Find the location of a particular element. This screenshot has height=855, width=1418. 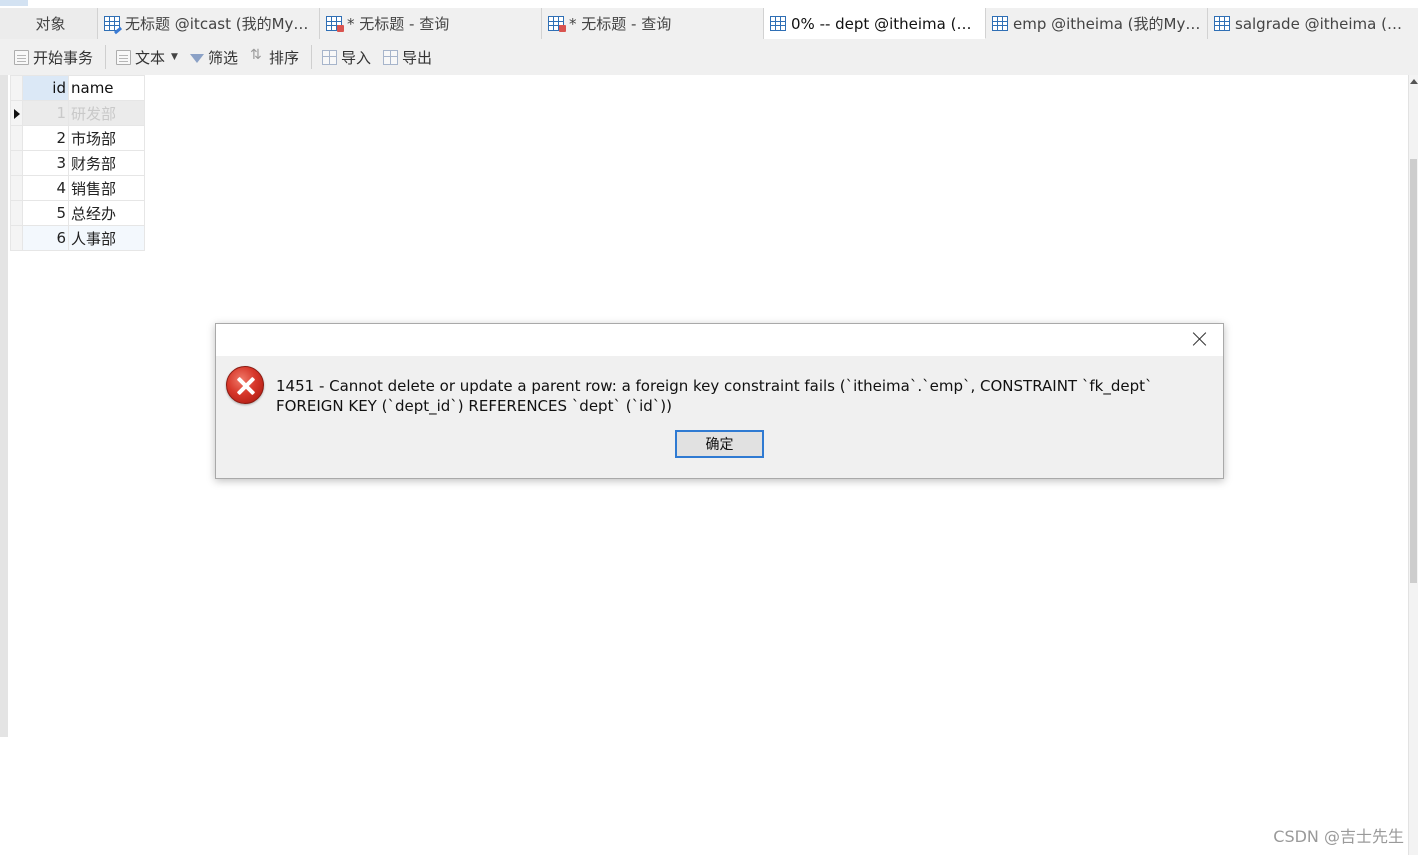

watermark: CSDN @吉士先生 is located at coordinates (1338, 836).